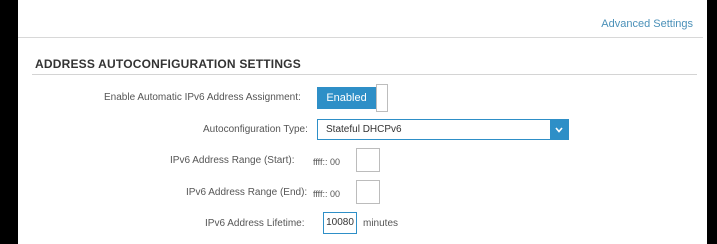  I want to click on range-start-input, so click(368, 160).